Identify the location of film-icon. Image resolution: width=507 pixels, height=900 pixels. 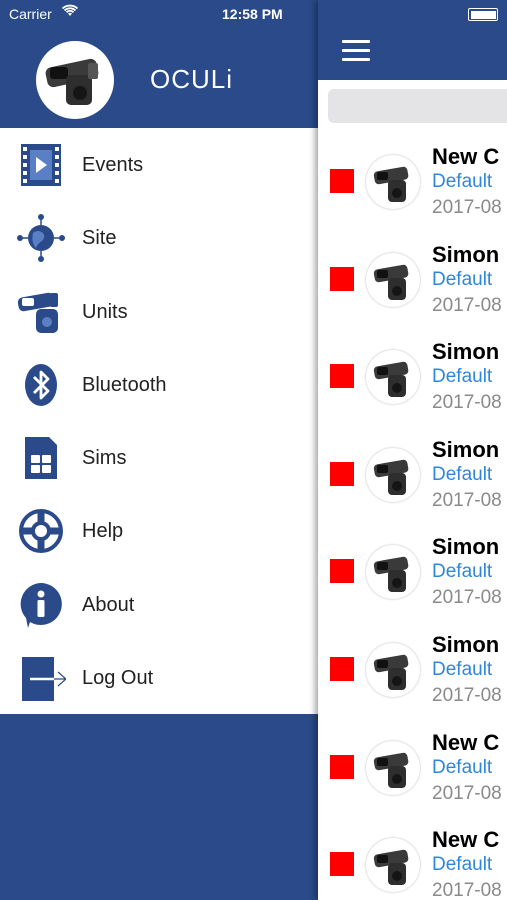
(41, 165).